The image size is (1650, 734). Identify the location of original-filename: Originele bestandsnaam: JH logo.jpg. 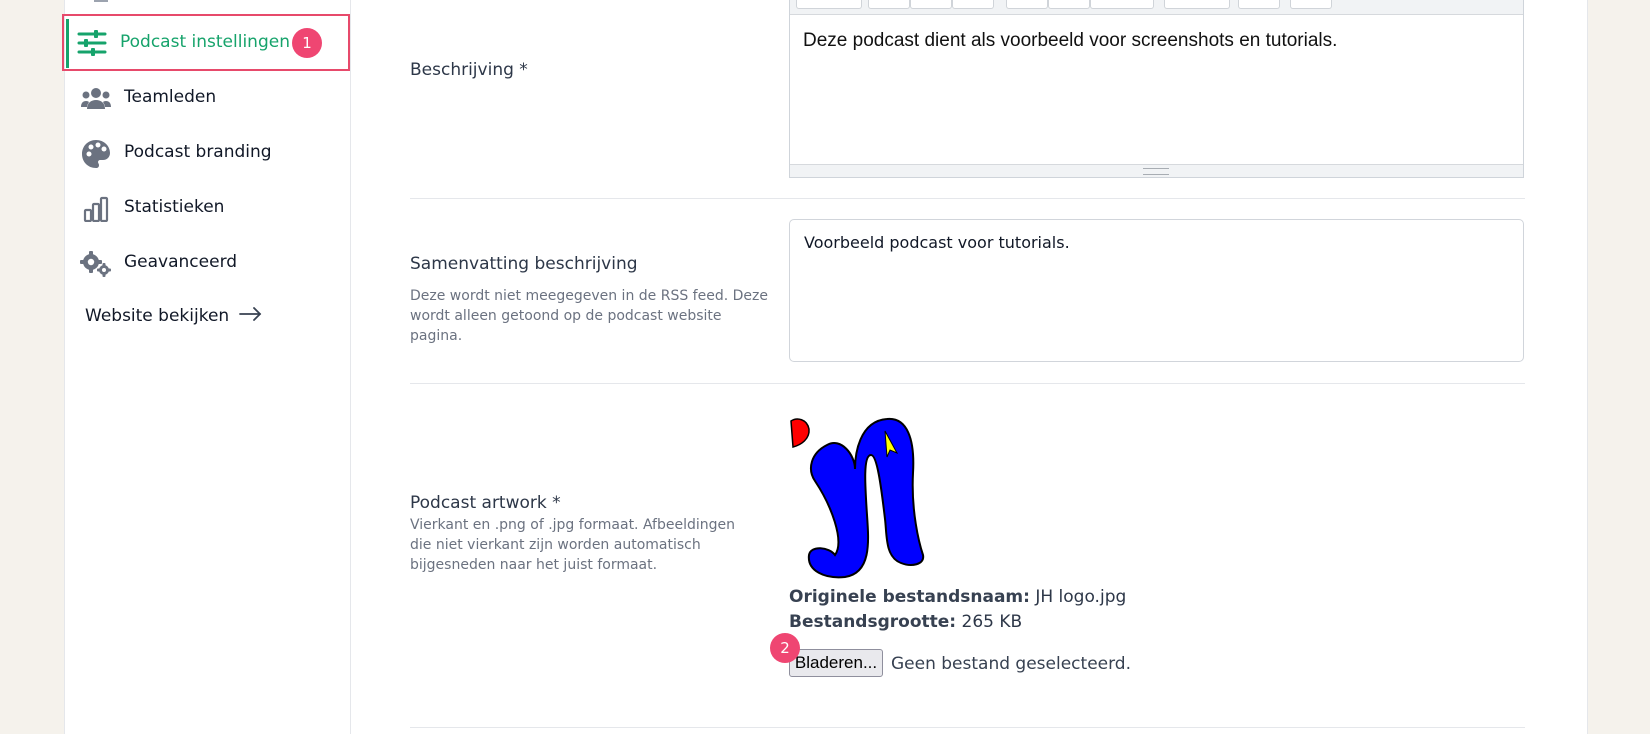
(957, 597).